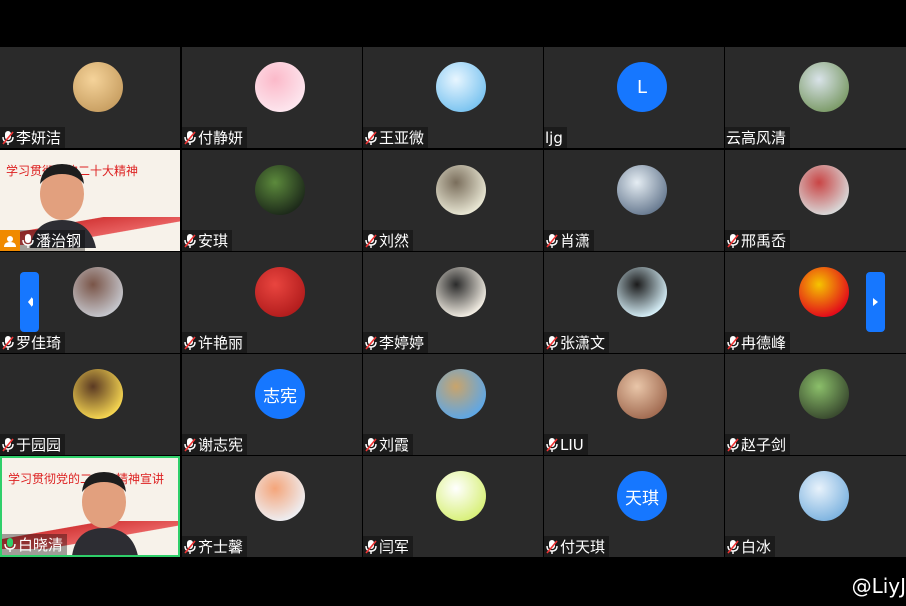  I want to click on participant-name: 许艳丽, so click(221, 342).